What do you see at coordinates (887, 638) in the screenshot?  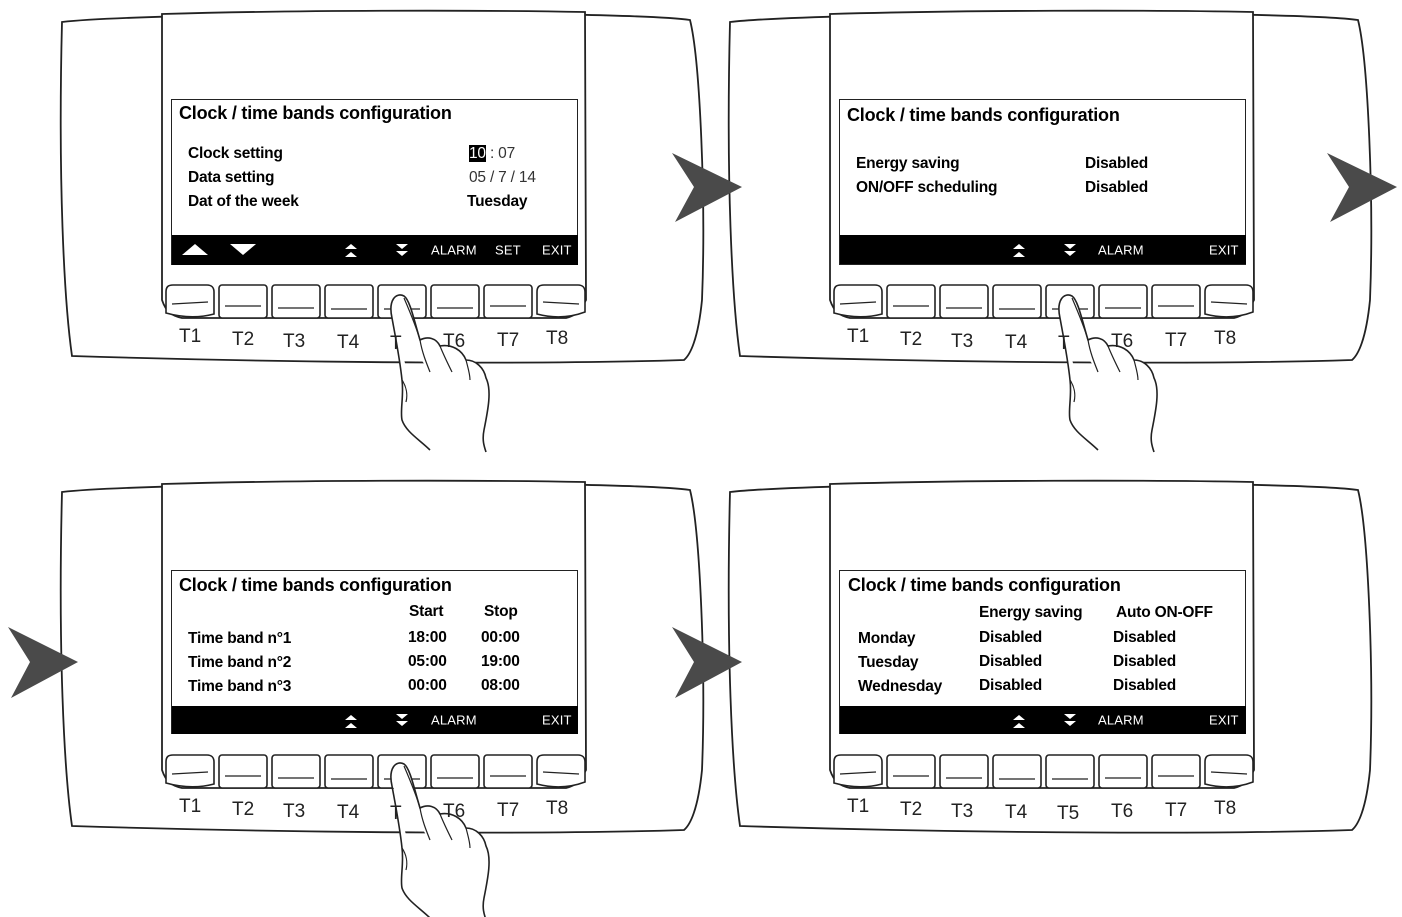 I see `row-label: Monday` at bounding box center [887, 638].